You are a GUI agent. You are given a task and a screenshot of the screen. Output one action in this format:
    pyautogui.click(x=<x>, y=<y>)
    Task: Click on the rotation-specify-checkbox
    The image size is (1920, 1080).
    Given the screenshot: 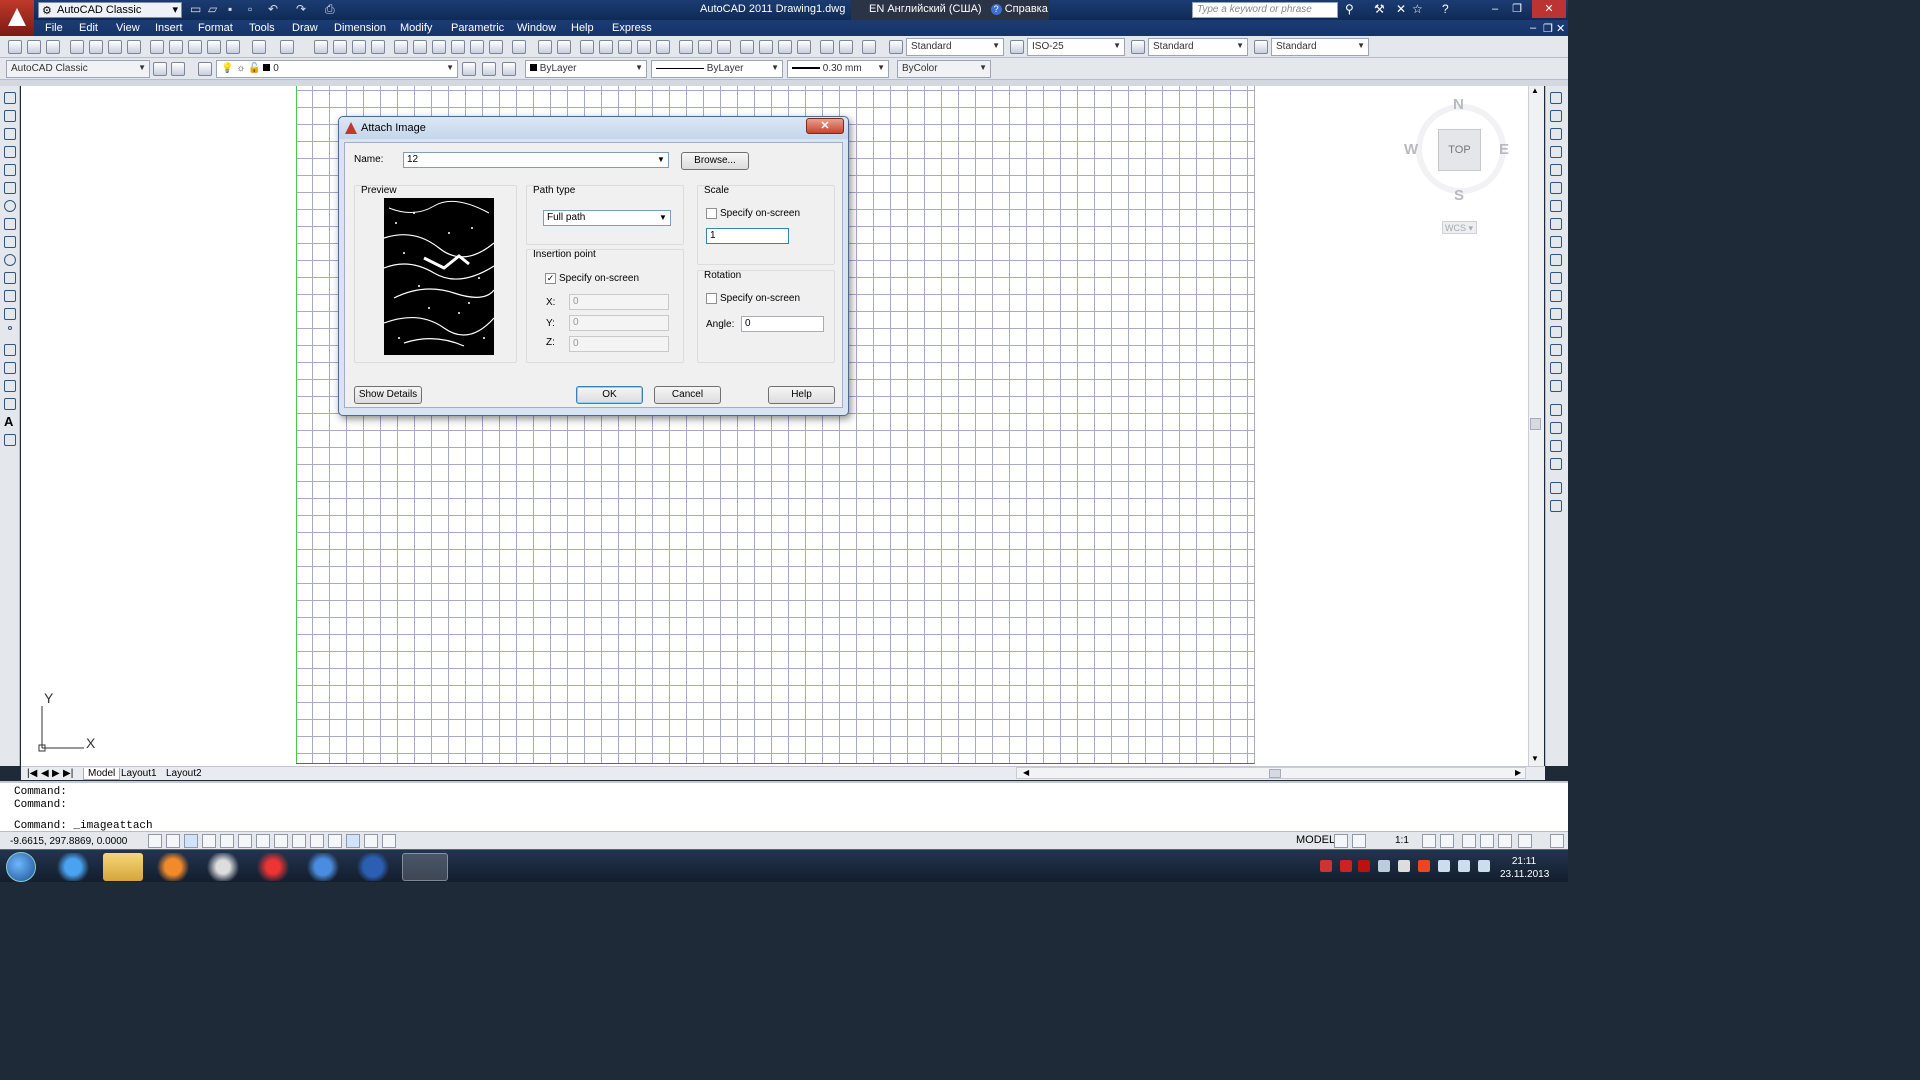 What is the action you would take?
    pyautogui.click(x=711, y=298)
    